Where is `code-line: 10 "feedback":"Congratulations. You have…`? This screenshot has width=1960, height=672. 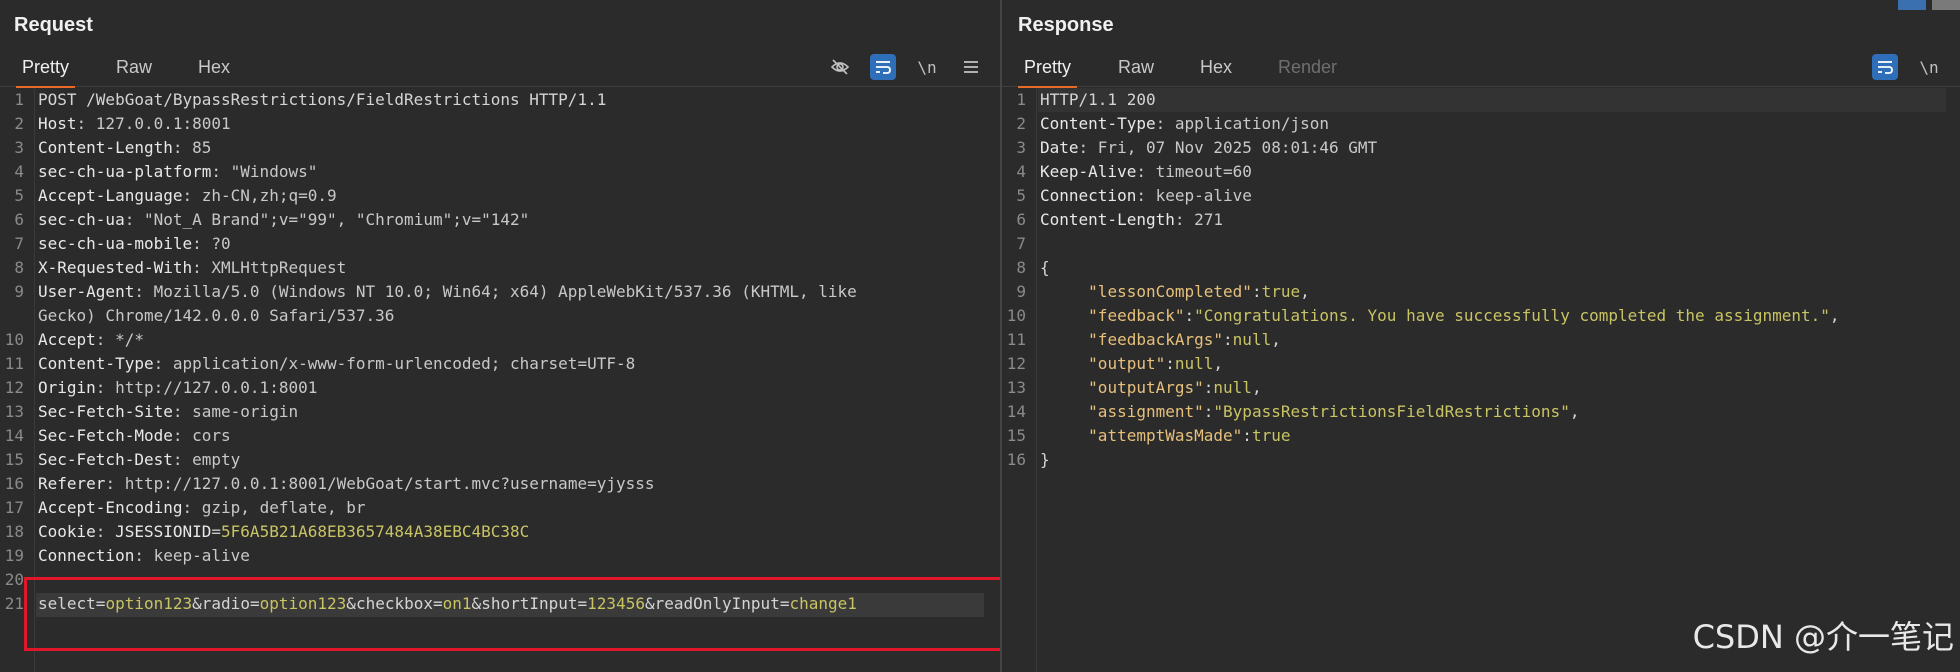 code-line: 10 "feedback":"Congratulations. You have… is located at coordinates (1421, 316).